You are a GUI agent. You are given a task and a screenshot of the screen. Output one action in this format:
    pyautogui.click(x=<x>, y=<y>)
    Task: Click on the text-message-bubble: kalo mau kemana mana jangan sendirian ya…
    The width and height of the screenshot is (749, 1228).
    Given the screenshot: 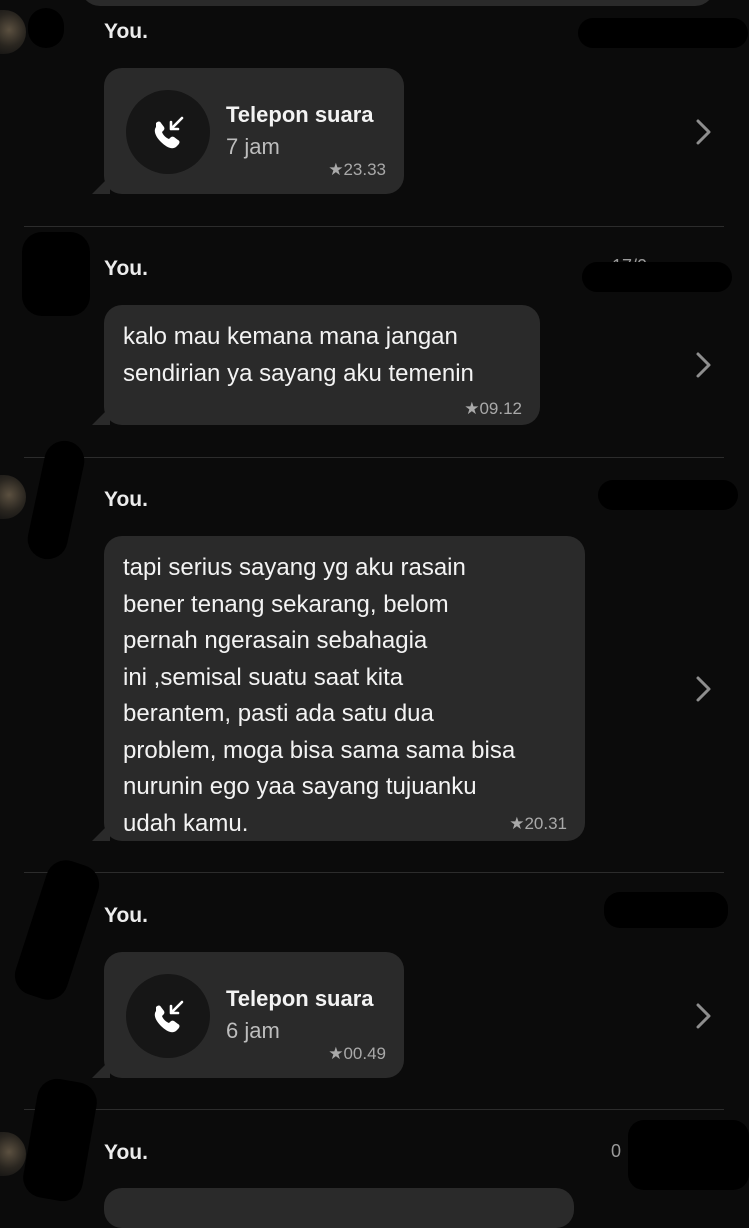 What is the action you would take?
    pyautogui.click(x=322, y=365)
    